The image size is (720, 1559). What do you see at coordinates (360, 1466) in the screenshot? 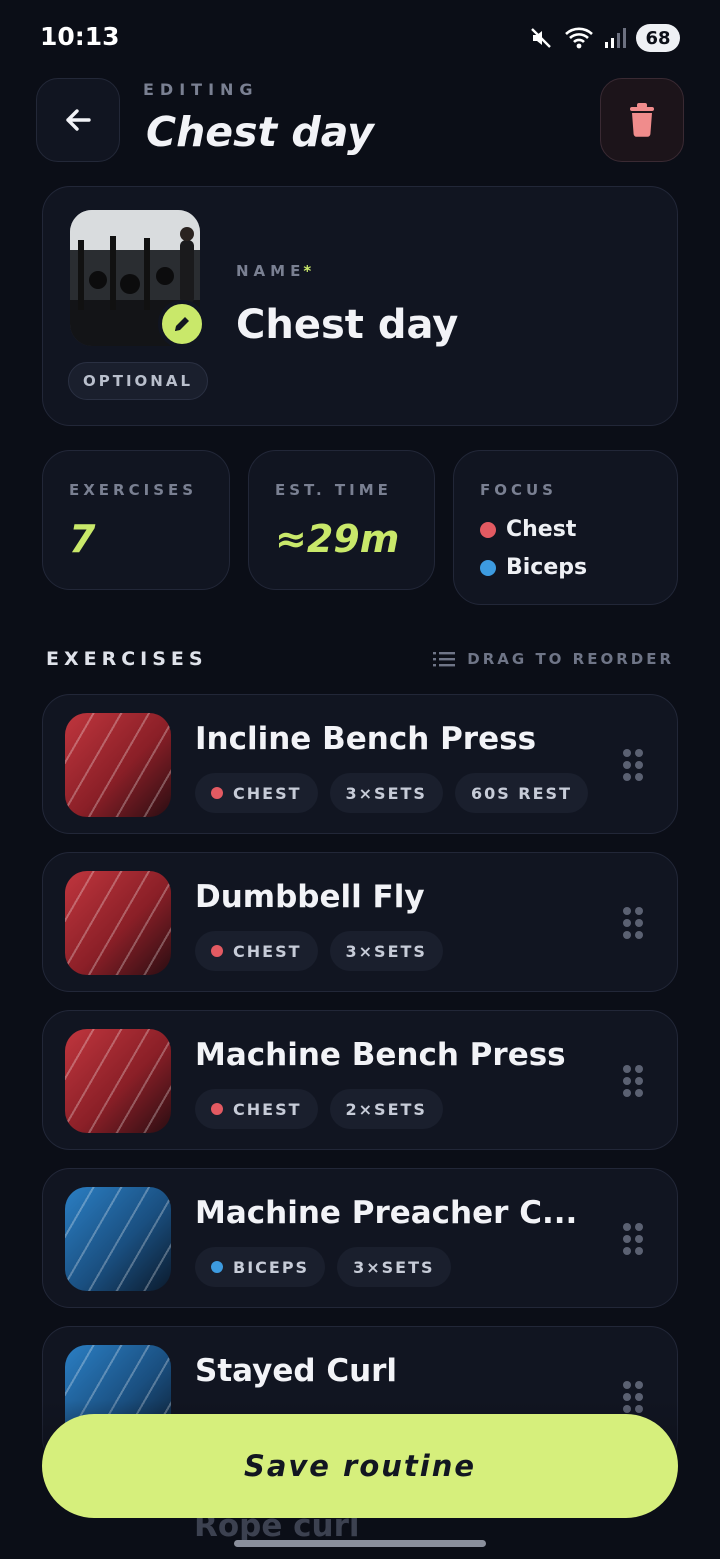
I see `save-routine-button: Save routine` at bounding box center [360, 1466].